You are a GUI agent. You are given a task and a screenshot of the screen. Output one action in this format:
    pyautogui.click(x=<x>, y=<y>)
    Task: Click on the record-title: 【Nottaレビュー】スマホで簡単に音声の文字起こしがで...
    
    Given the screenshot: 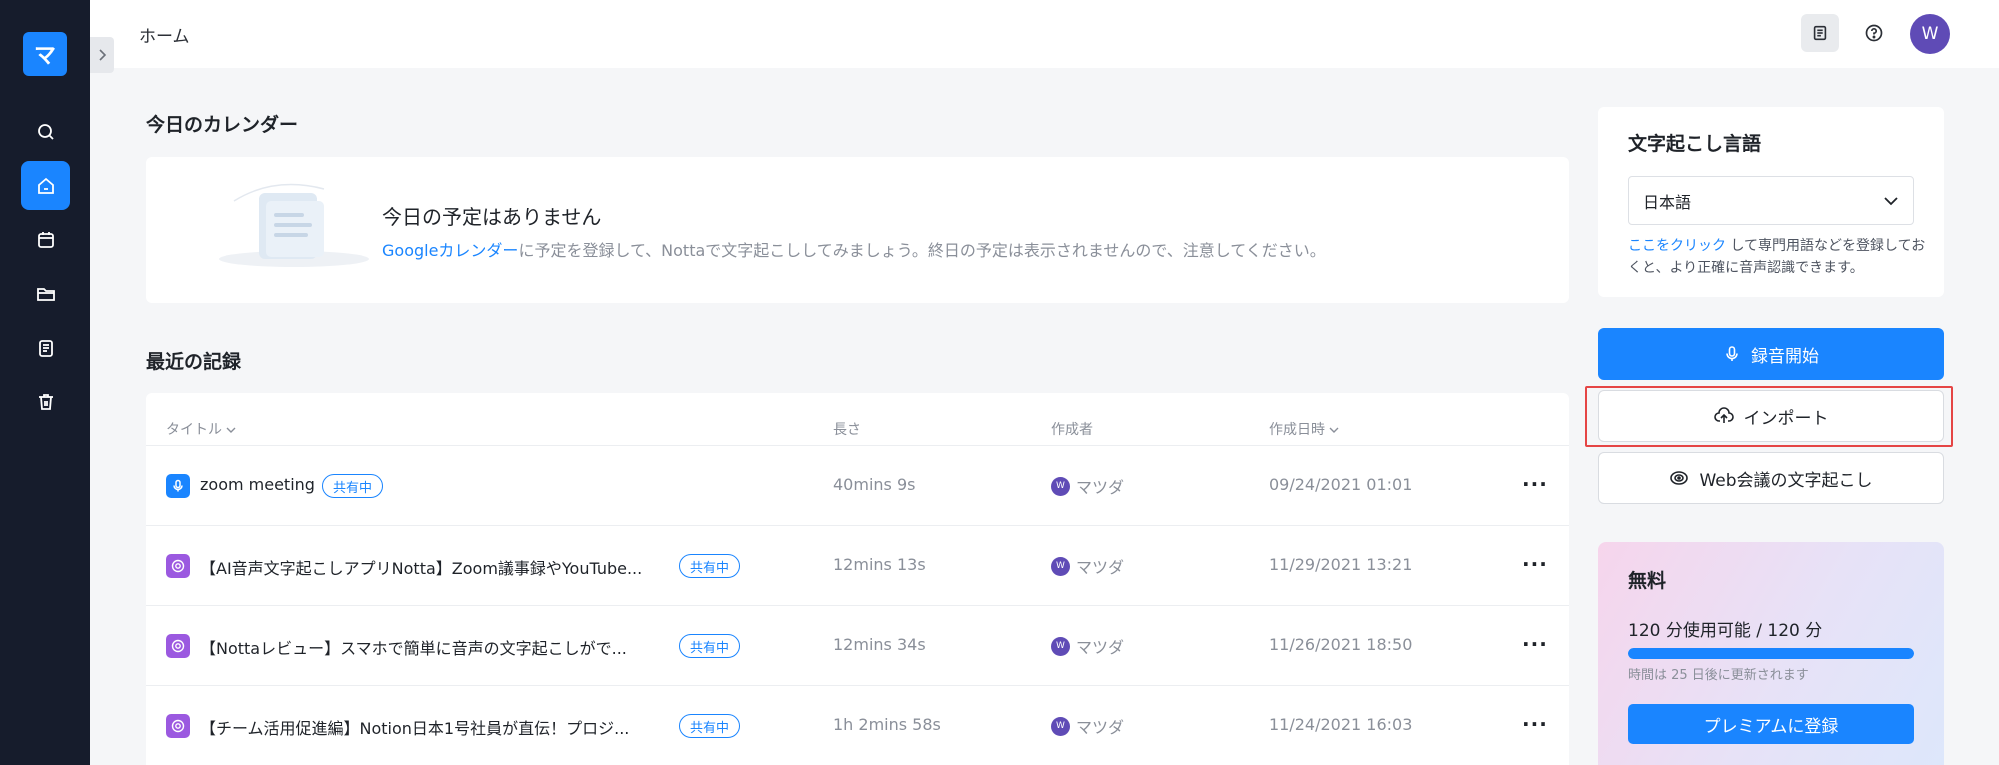 What is the action you would take?
    pyautogui.click(x=413, y=647)
    